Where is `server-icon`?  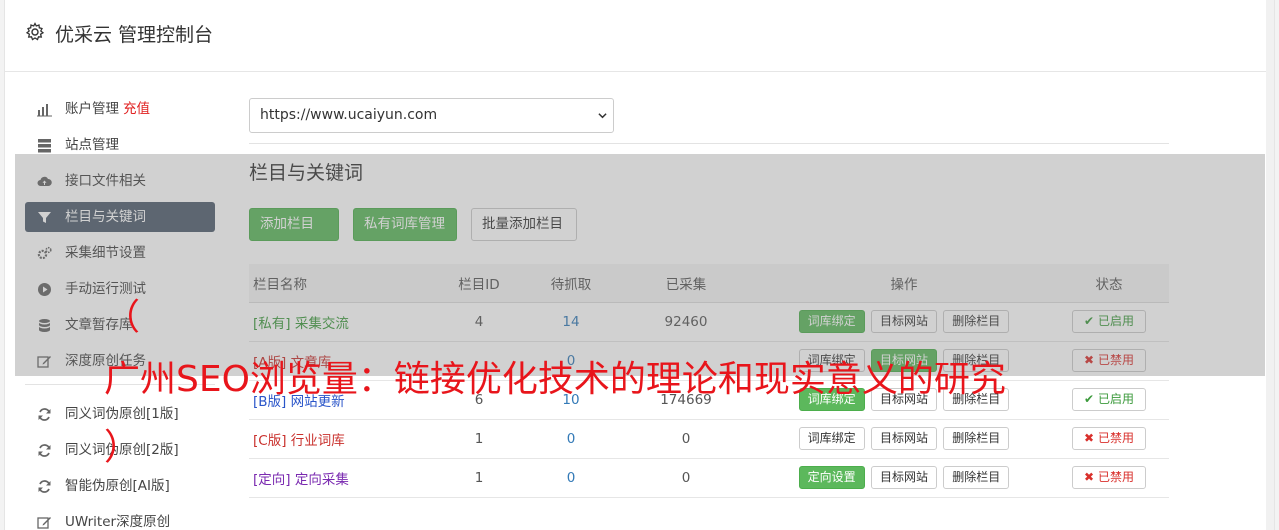
server-icon is located at coordinates (44, 145).